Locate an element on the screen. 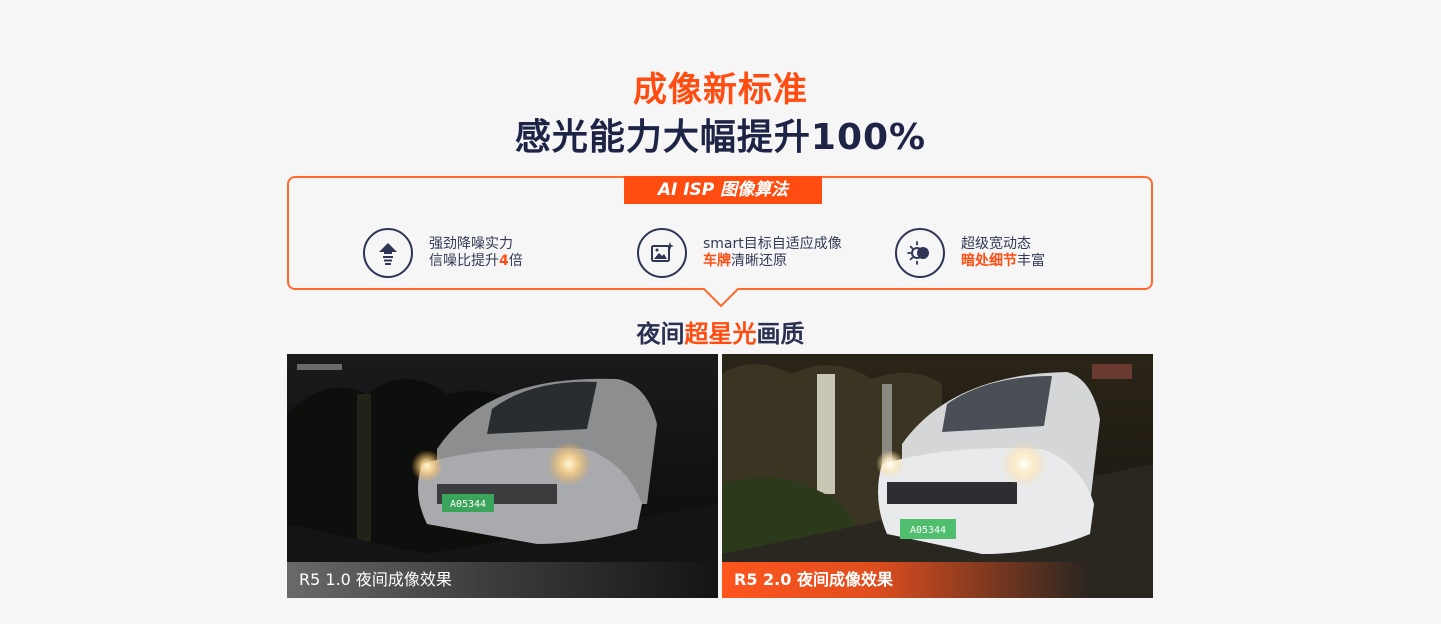 Image resolution: width=1441 pixels, height=624 pixels. caption-v2: R5 2.0 夜间成像效果 is located at coordinates (937, 580).